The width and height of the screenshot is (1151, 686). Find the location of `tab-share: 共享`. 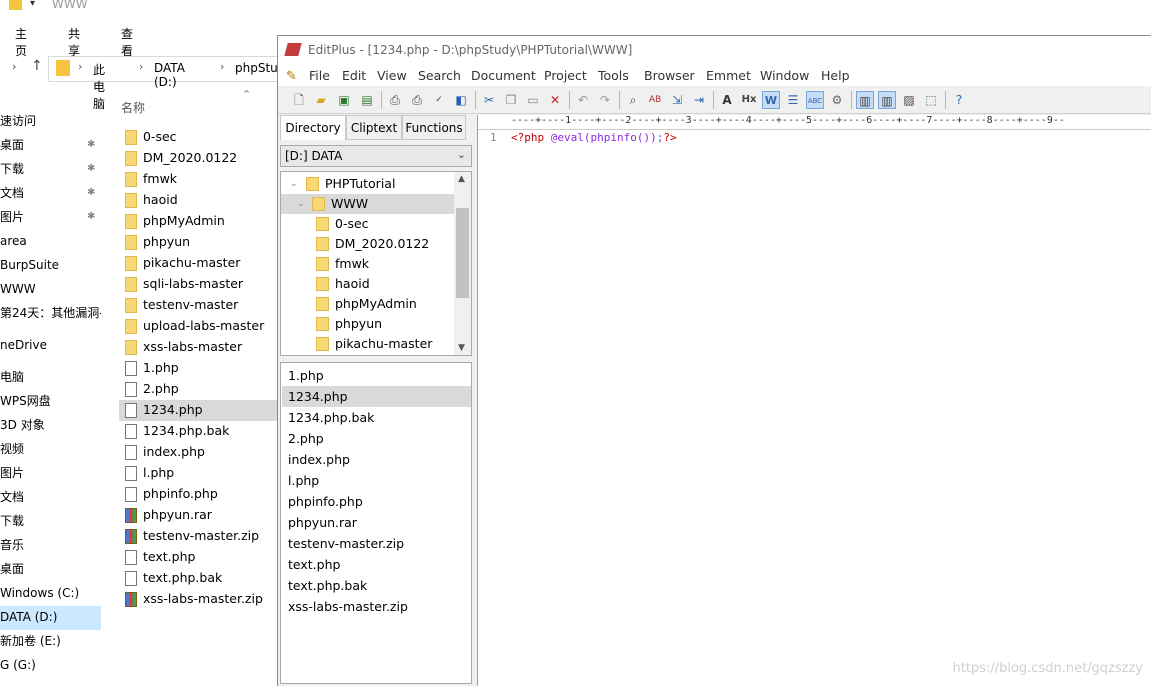

tab-share: 共享 is located at coordinates (74, 42).